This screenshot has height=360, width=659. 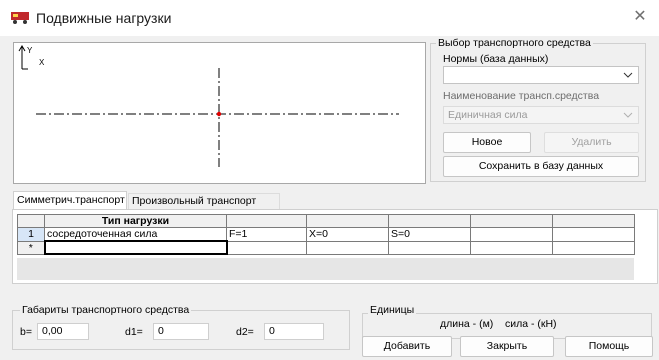 I want to click on table-row: 1 сосредоточенная сила F=1 X=0 S=0, so click(x=326, y=234).